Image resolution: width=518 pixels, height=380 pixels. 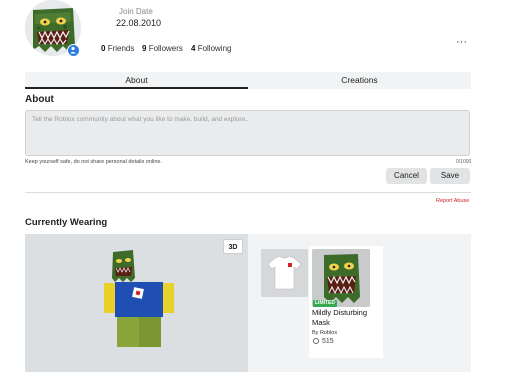 I want to click on more-options-icon: ···, so click(x=461, y=42).